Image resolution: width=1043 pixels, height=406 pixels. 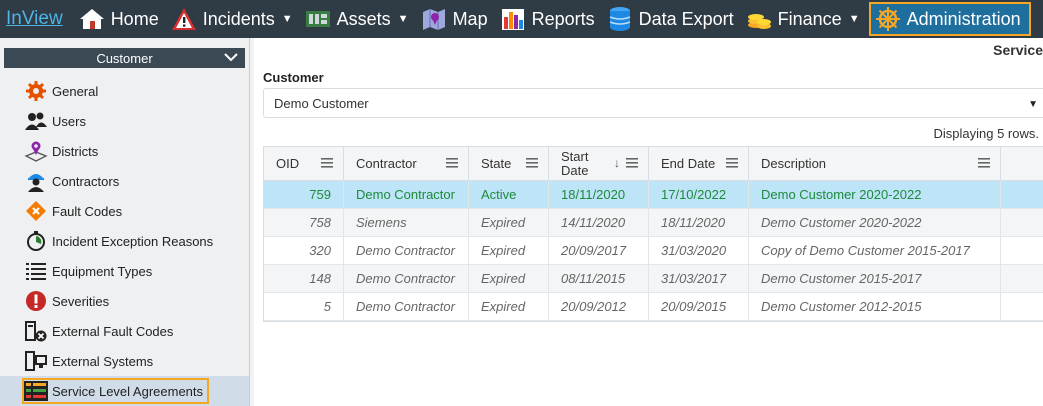 What do you see at coordinates (124, 361) in the screenshot?
I see `sidebar-item-external-systems: External Systems` at bounding box center [124, 361].